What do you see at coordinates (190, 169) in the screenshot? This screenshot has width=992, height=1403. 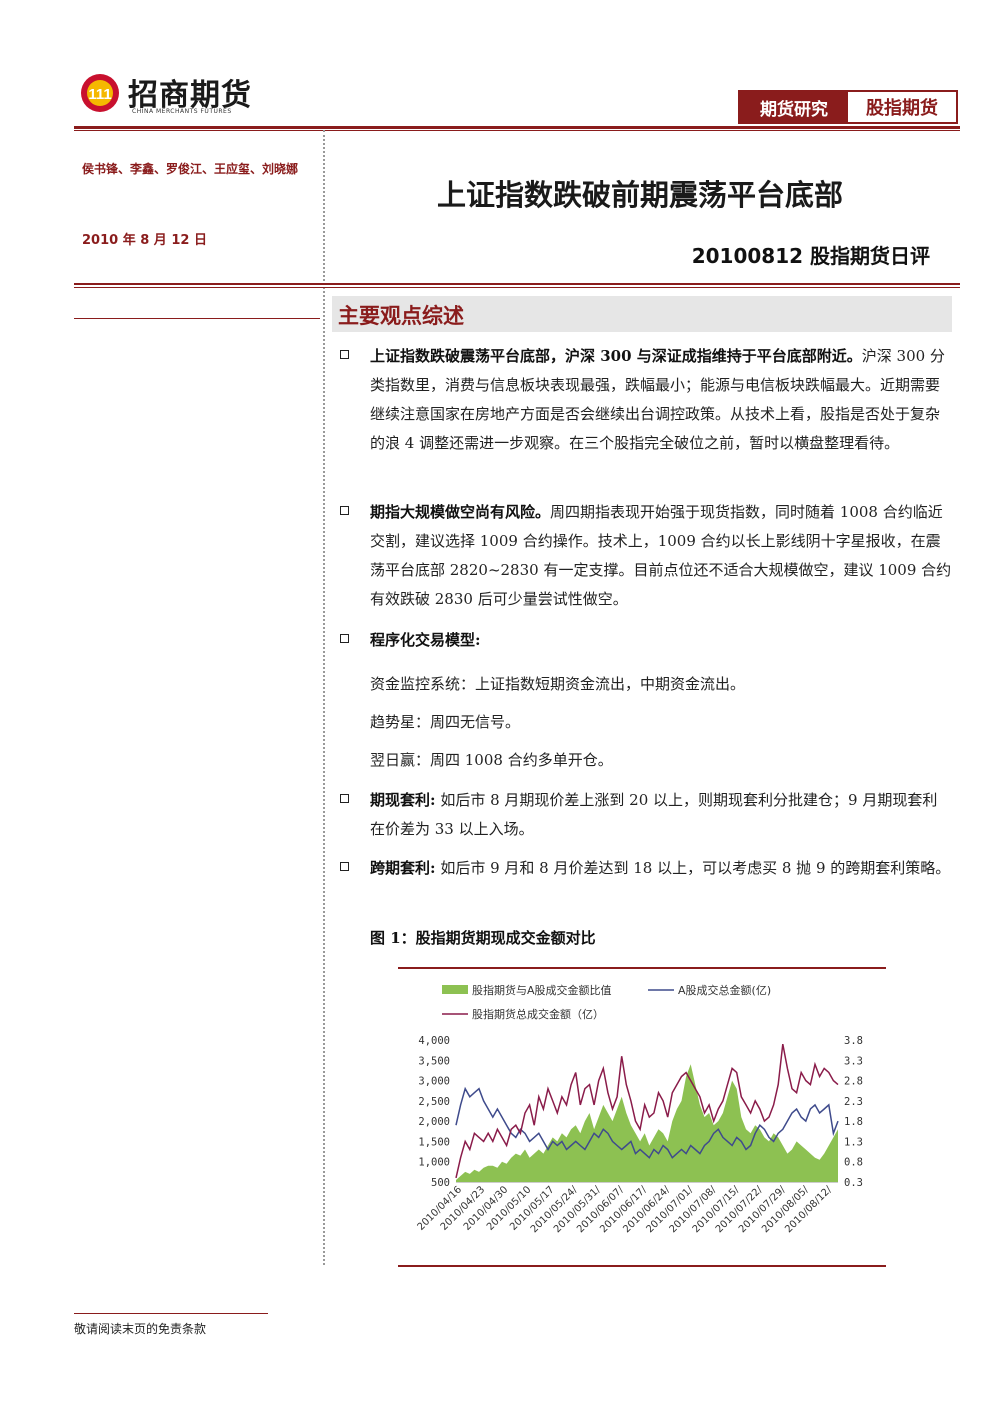 I see `authors: 侯书锋、李鑫、罗俊江、王应玺、刘晓娜` at bounding box center [190, 169].